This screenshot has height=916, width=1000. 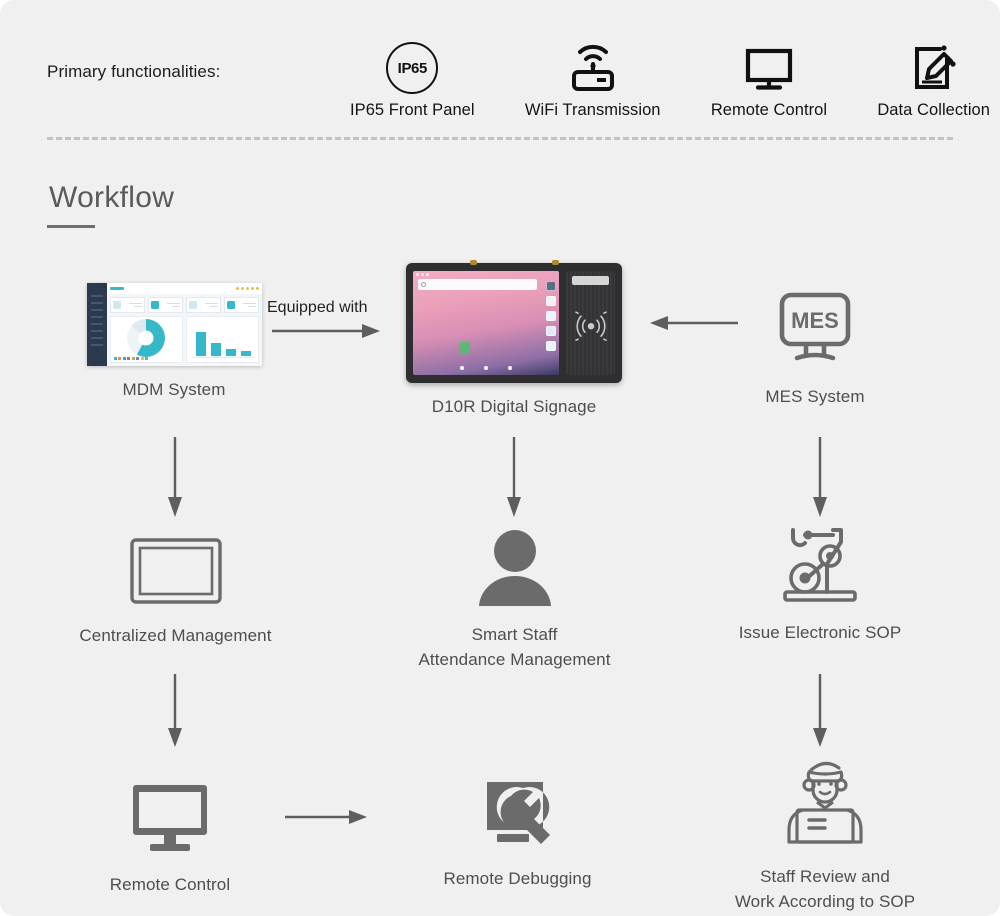 I want to click on pie-chart-hole, so click(x=146, y=338).